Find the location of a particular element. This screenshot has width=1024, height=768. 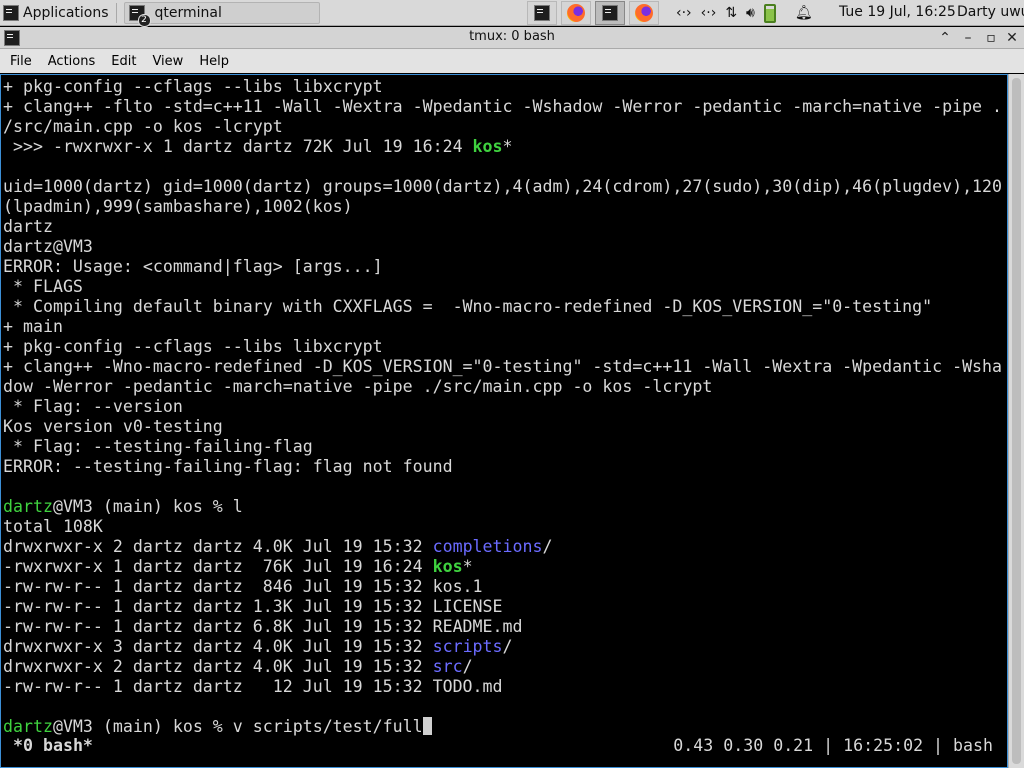

terminal-text-segment: + main is located at coordinates (33, 326).